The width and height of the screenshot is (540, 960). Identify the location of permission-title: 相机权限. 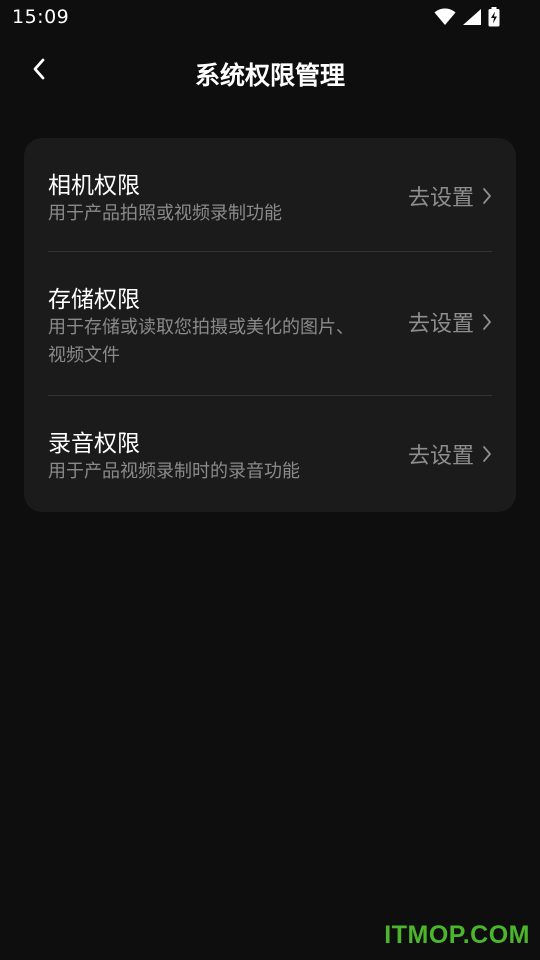
(94, 186).